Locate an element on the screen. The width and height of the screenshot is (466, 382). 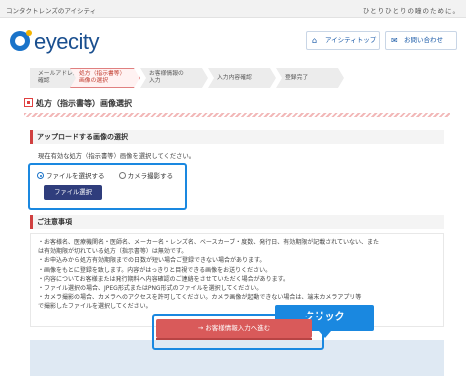
radio-camera-option: カメラ撮影する is located at coordinates (146, 175).